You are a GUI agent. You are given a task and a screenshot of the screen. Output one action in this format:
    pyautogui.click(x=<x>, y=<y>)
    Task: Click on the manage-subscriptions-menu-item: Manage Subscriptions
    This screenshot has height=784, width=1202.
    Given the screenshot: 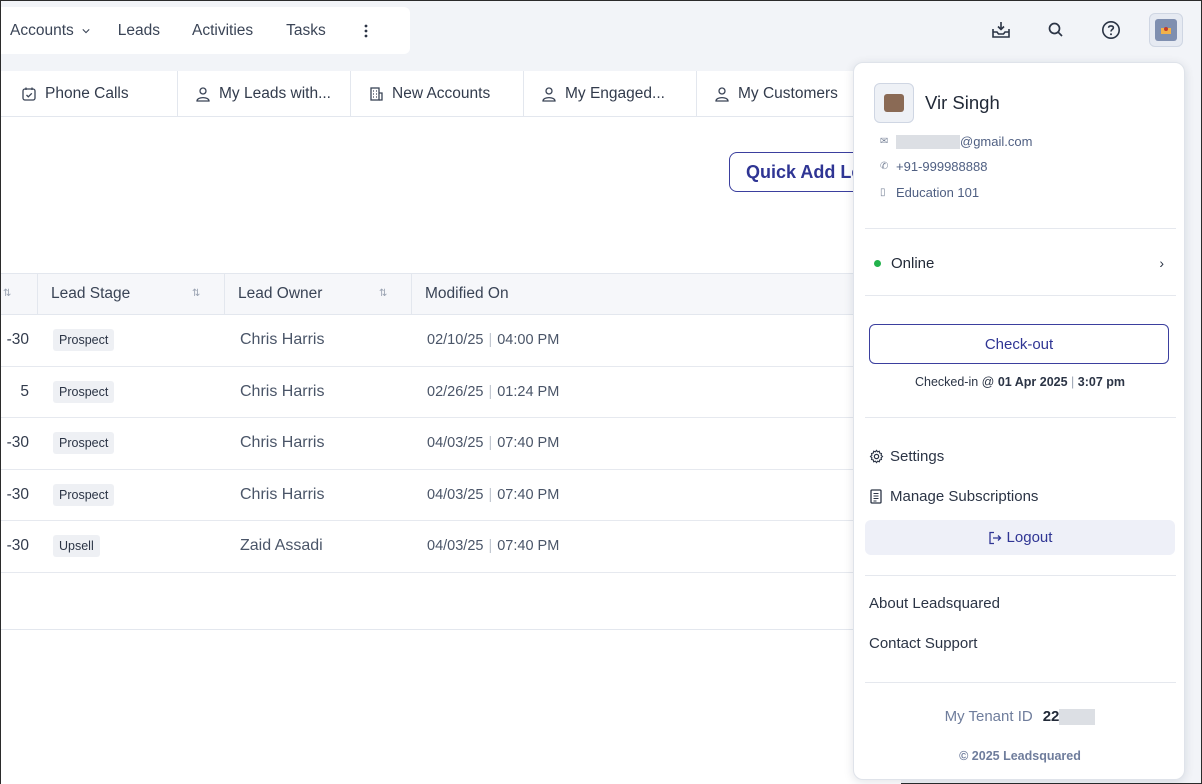 What is the action you would take?
    pyautogui.click(x=953, y=496)
    